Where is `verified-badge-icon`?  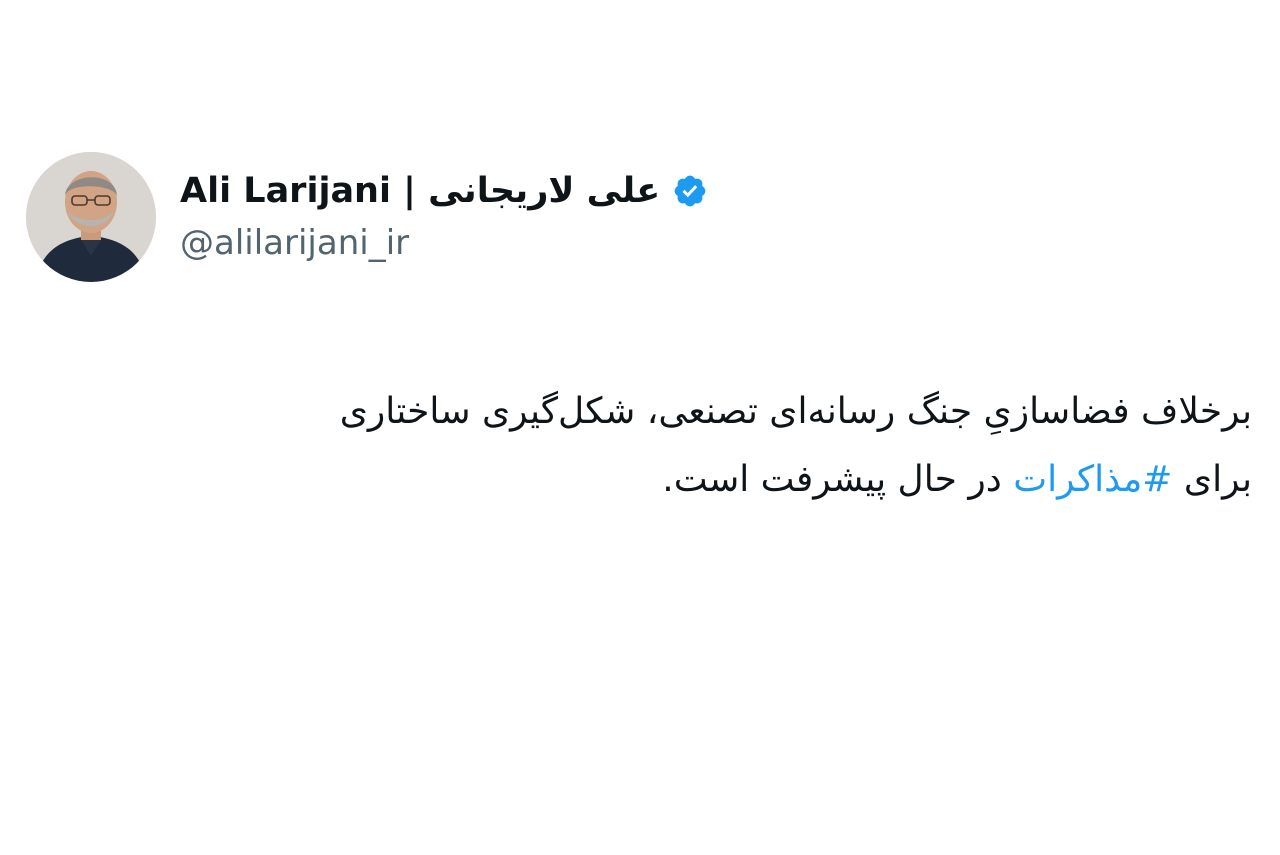
verified-badge-icon is located at coordinates (690, 191).